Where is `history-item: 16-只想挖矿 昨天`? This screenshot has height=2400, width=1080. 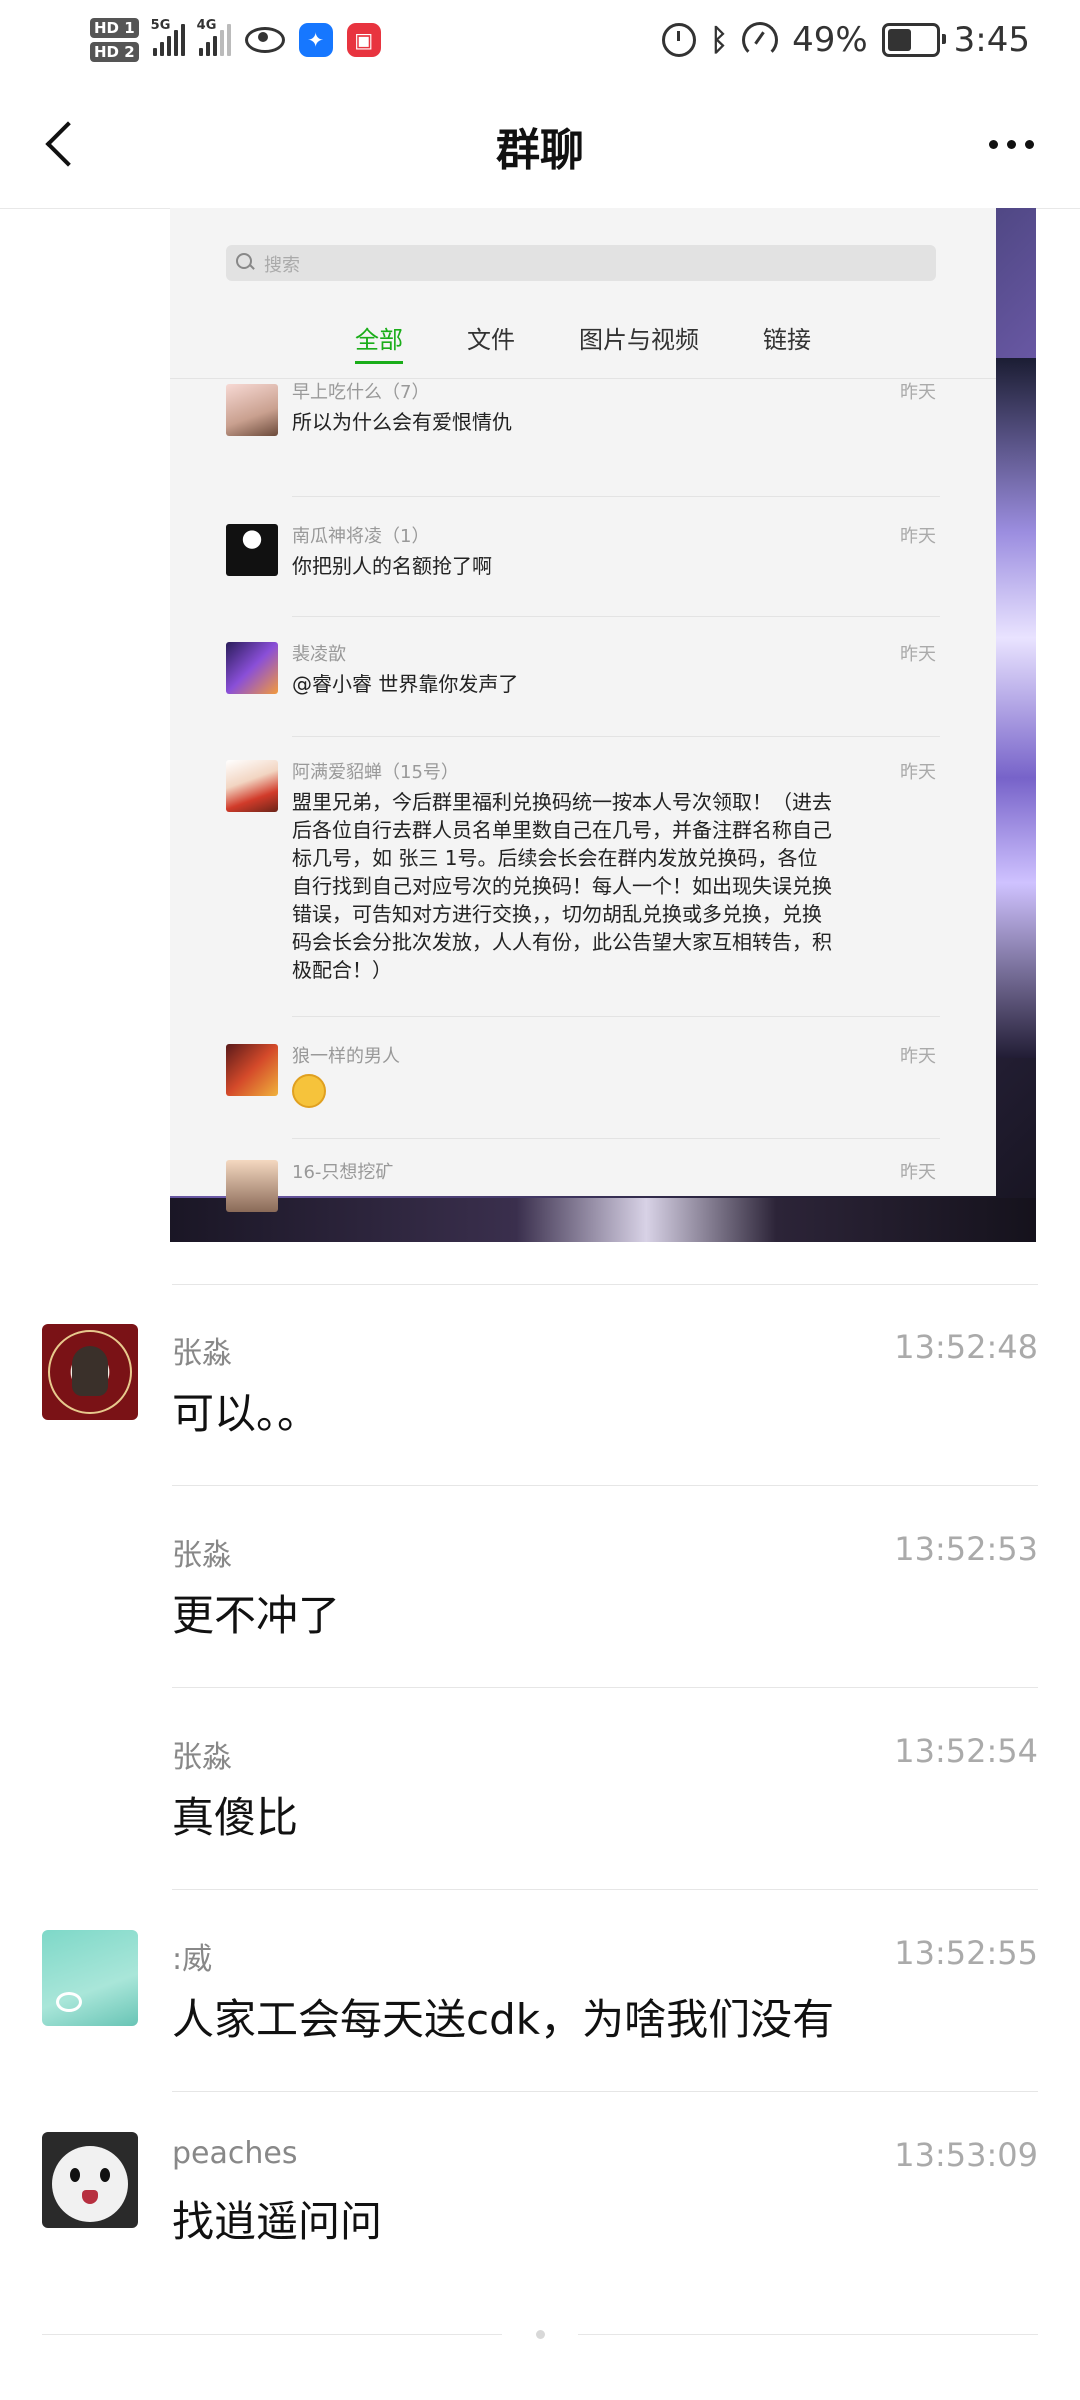
history-item: 16-只想挖矿 昨天 is located at coordinates (583, 1175).